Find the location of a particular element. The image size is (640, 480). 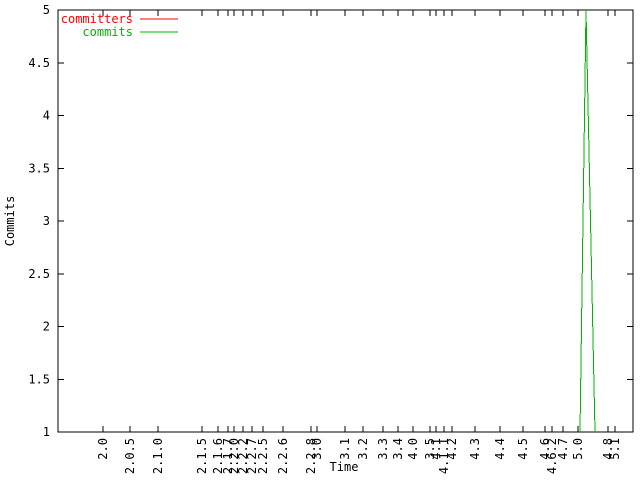

x-tick-label: 3.2 is located at coordinates (363, 449).